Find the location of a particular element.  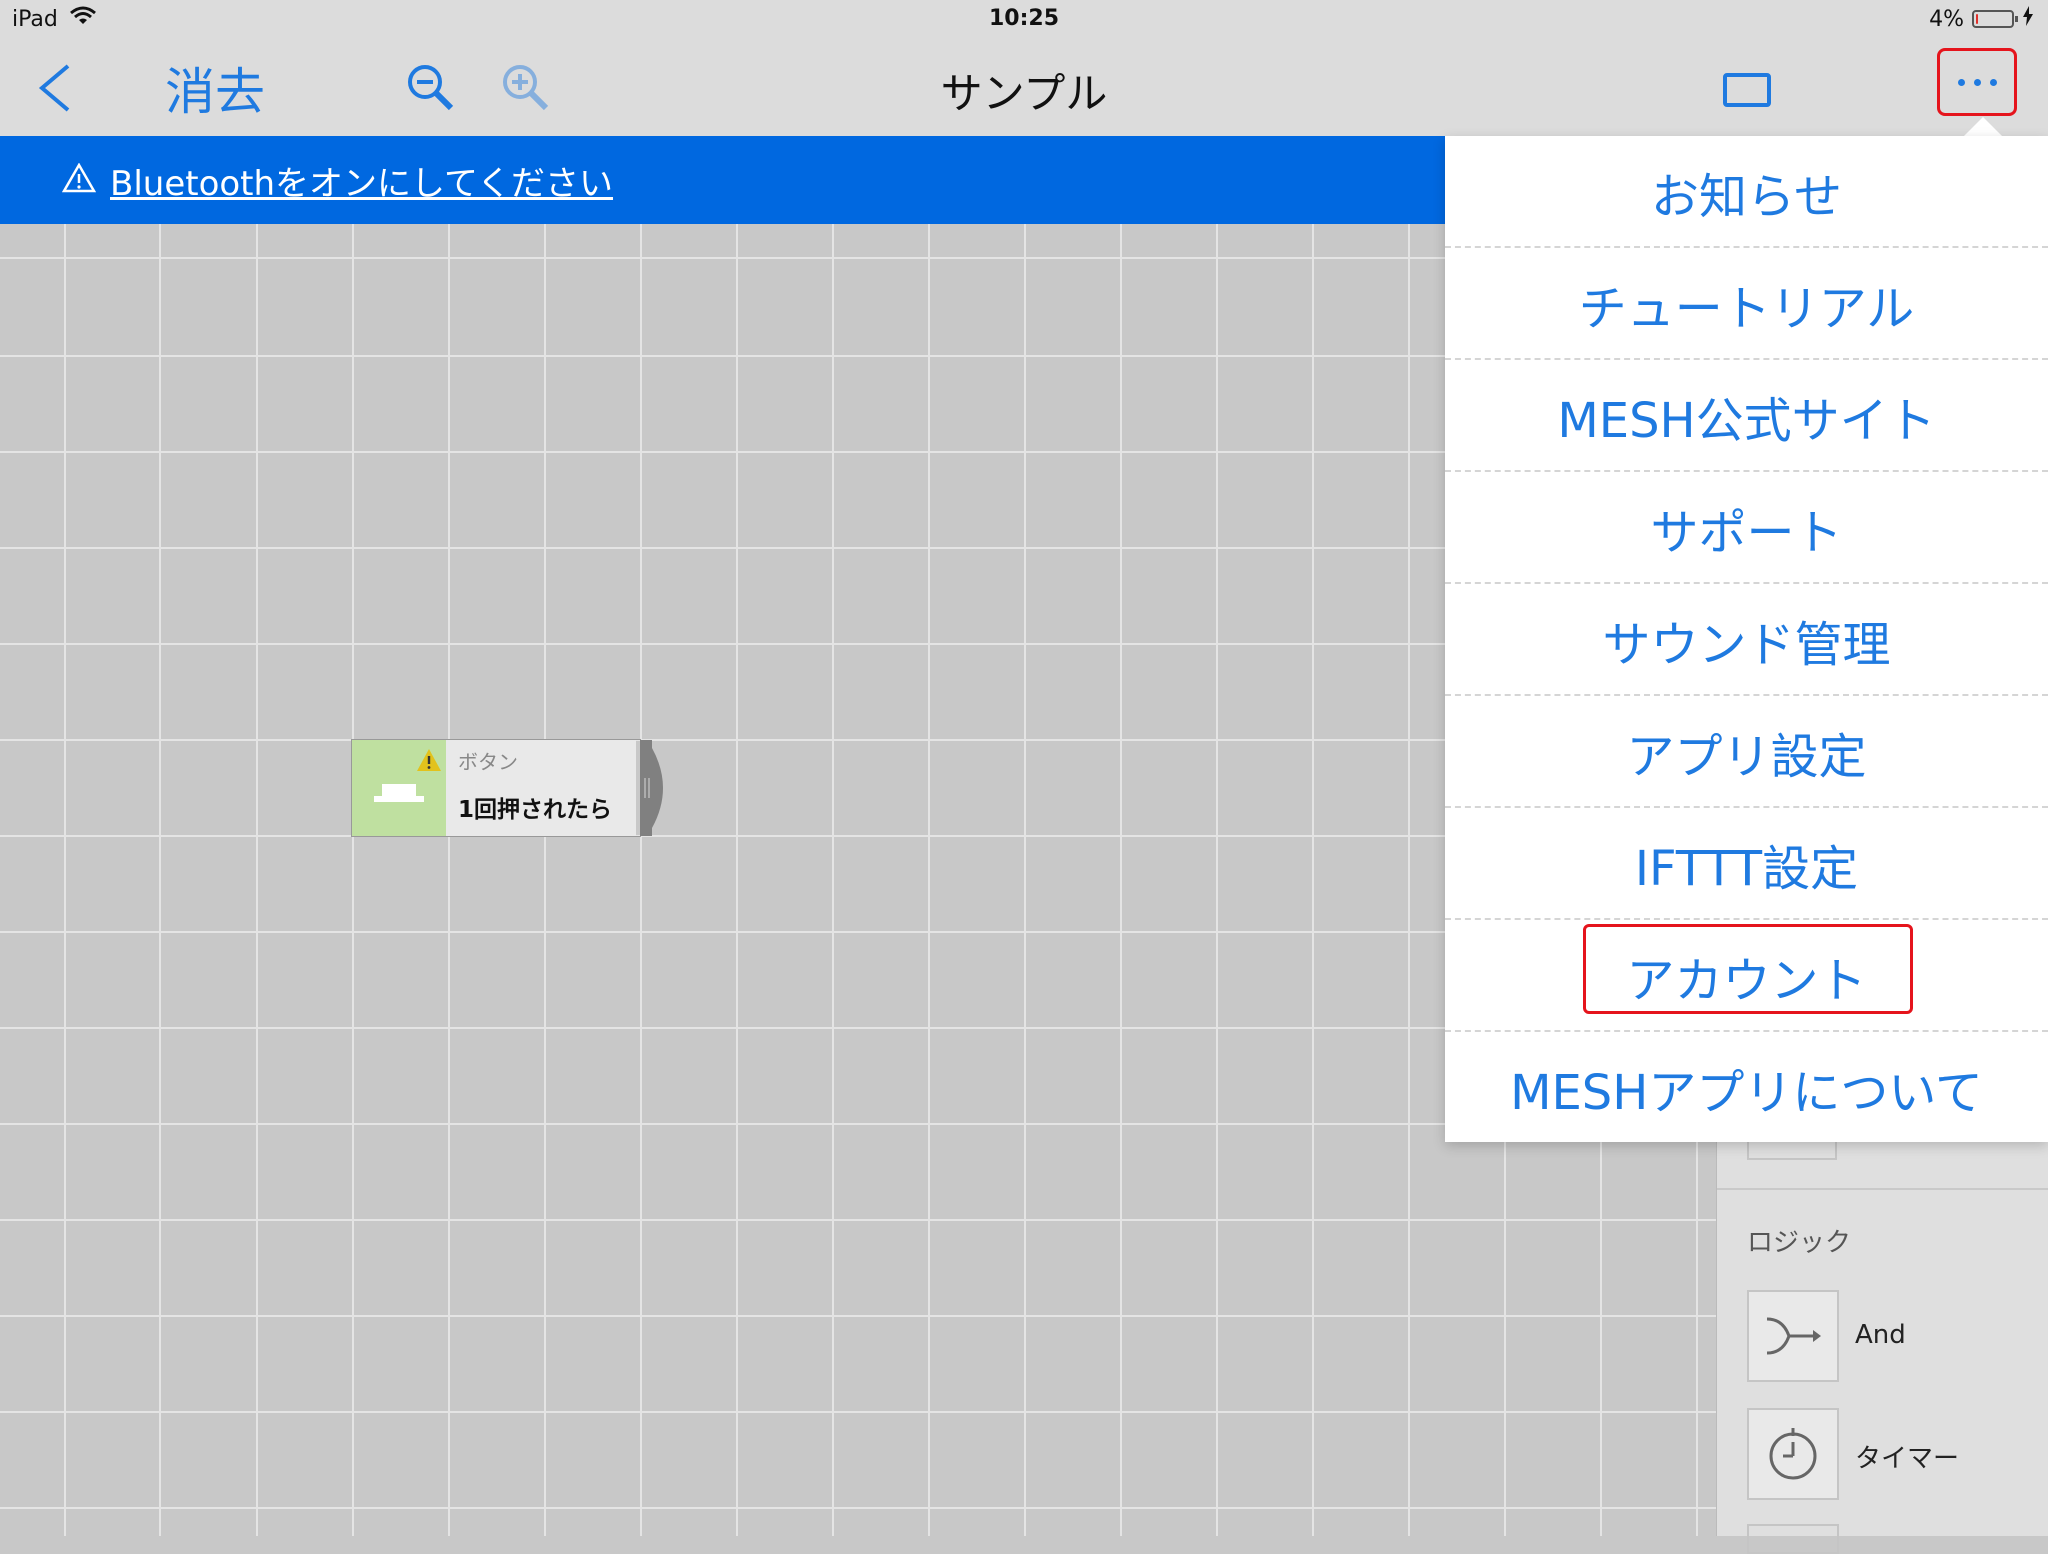

node-icon-area is located at coordinates (399, 788).